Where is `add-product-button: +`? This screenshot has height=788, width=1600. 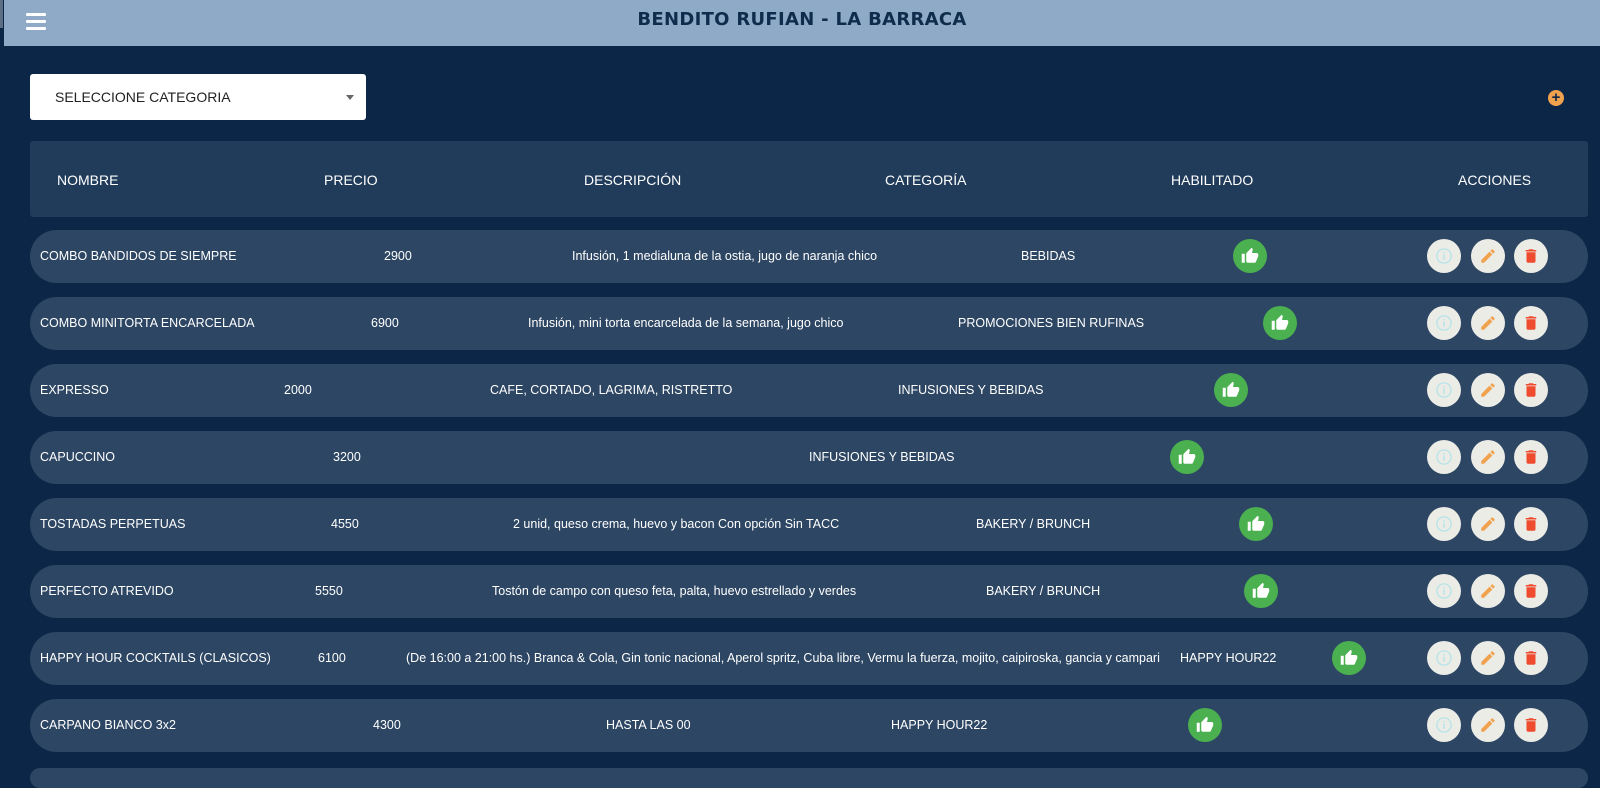
add-product-button: + is located at coordinates (1556, 98).